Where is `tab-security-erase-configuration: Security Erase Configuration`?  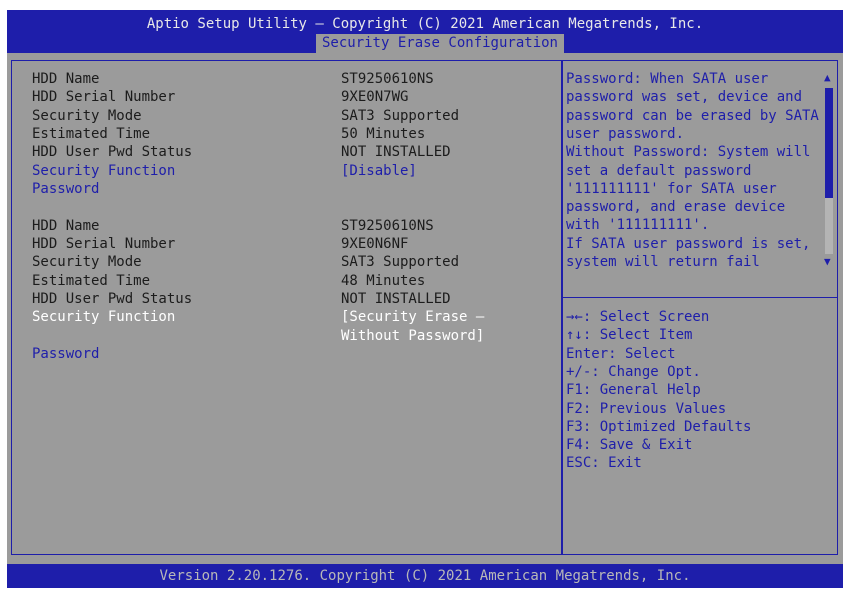 tab-security-erase-configuration: Security Erase Configuration is located at coordinates (440, 43).